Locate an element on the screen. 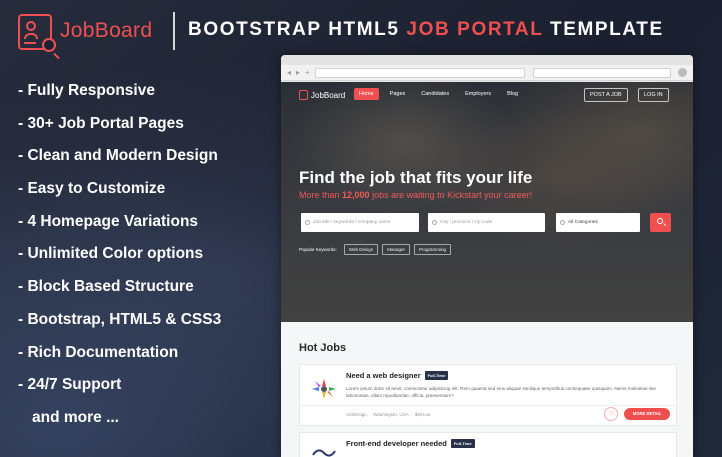  more-detail-button: MORE DETAIL is located at coordinates (647, 414).